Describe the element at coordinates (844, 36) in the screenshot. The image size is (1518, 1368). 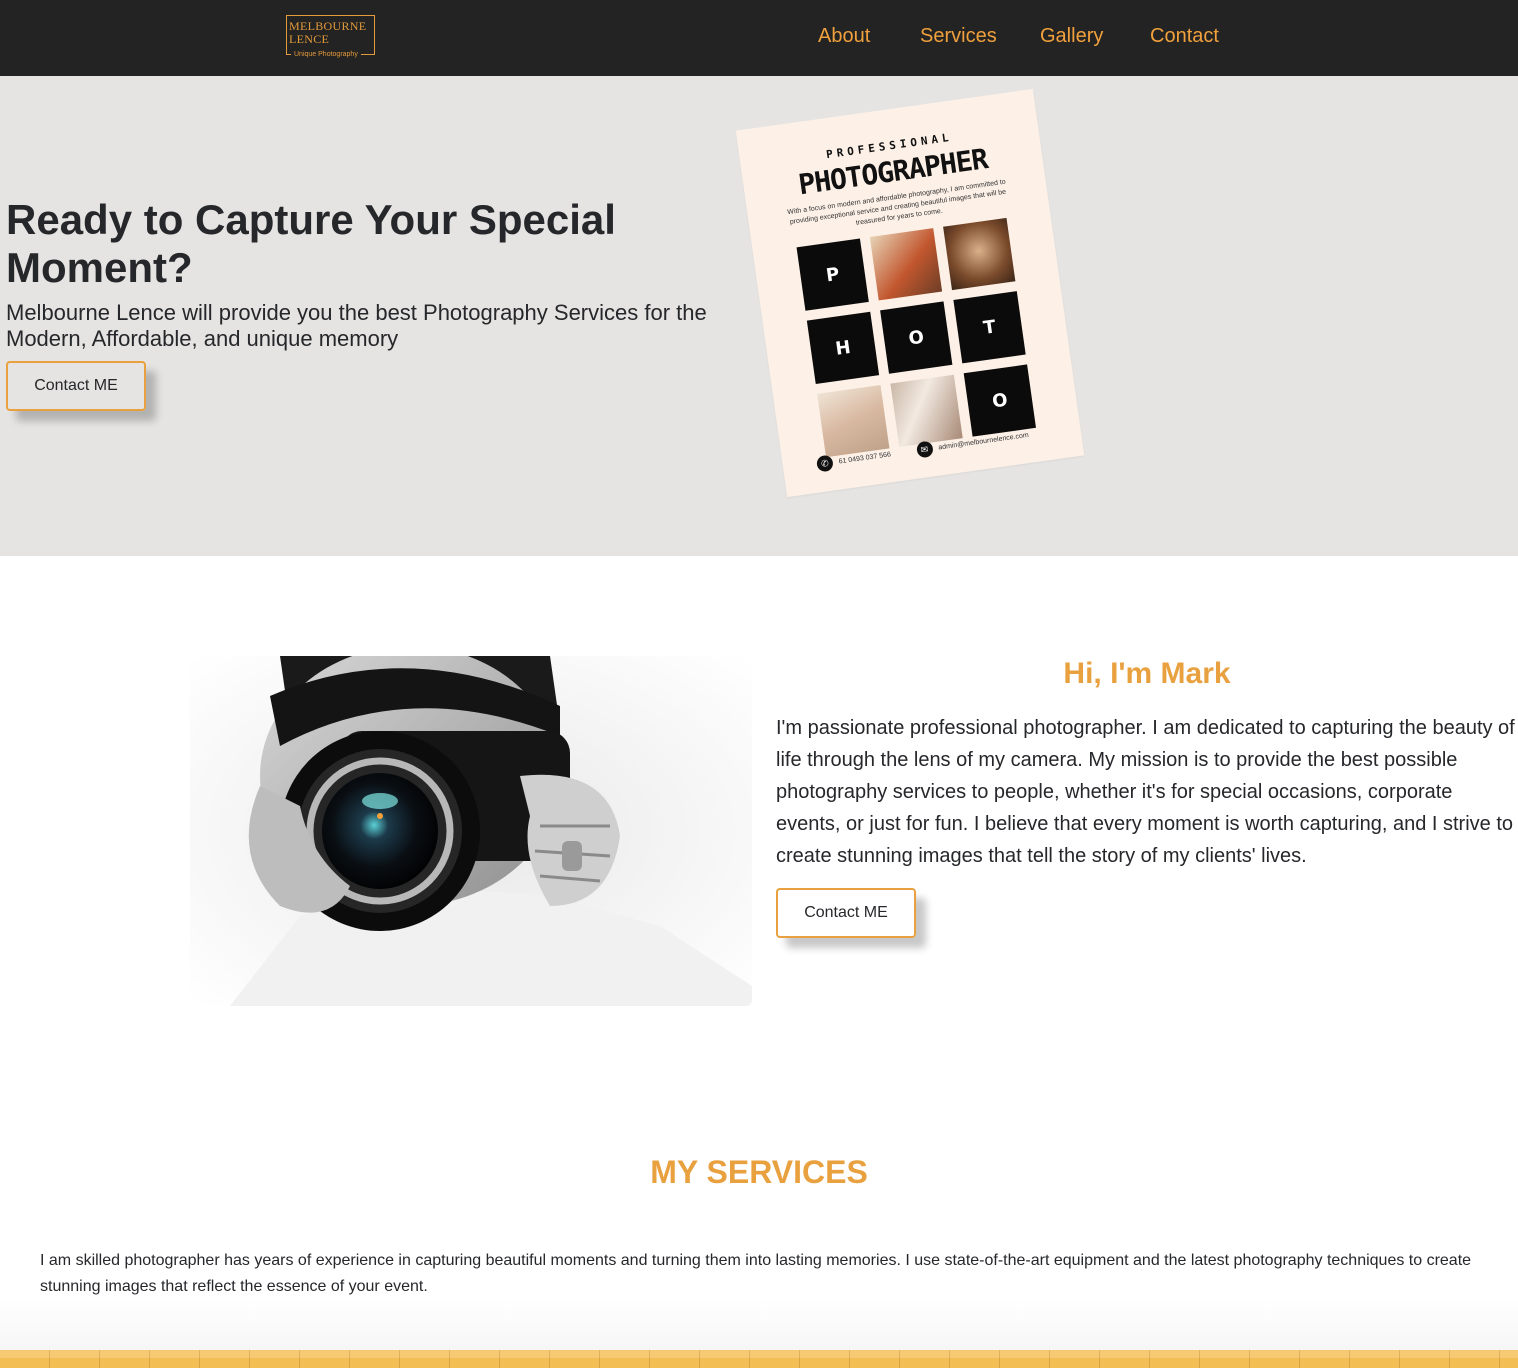
I see `nav-link-about: About` at that location.